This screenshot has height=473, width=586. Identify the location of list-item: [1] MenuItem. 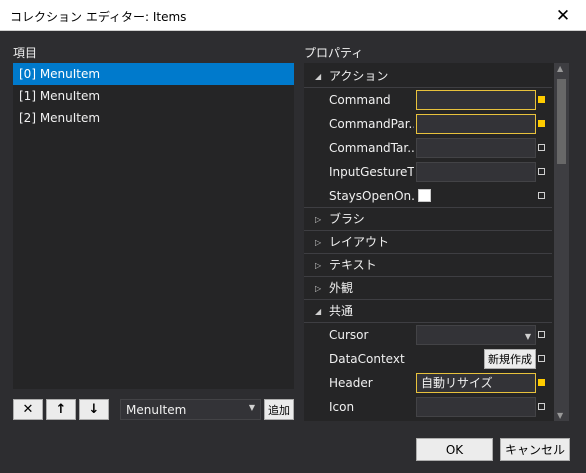
(153, 96).